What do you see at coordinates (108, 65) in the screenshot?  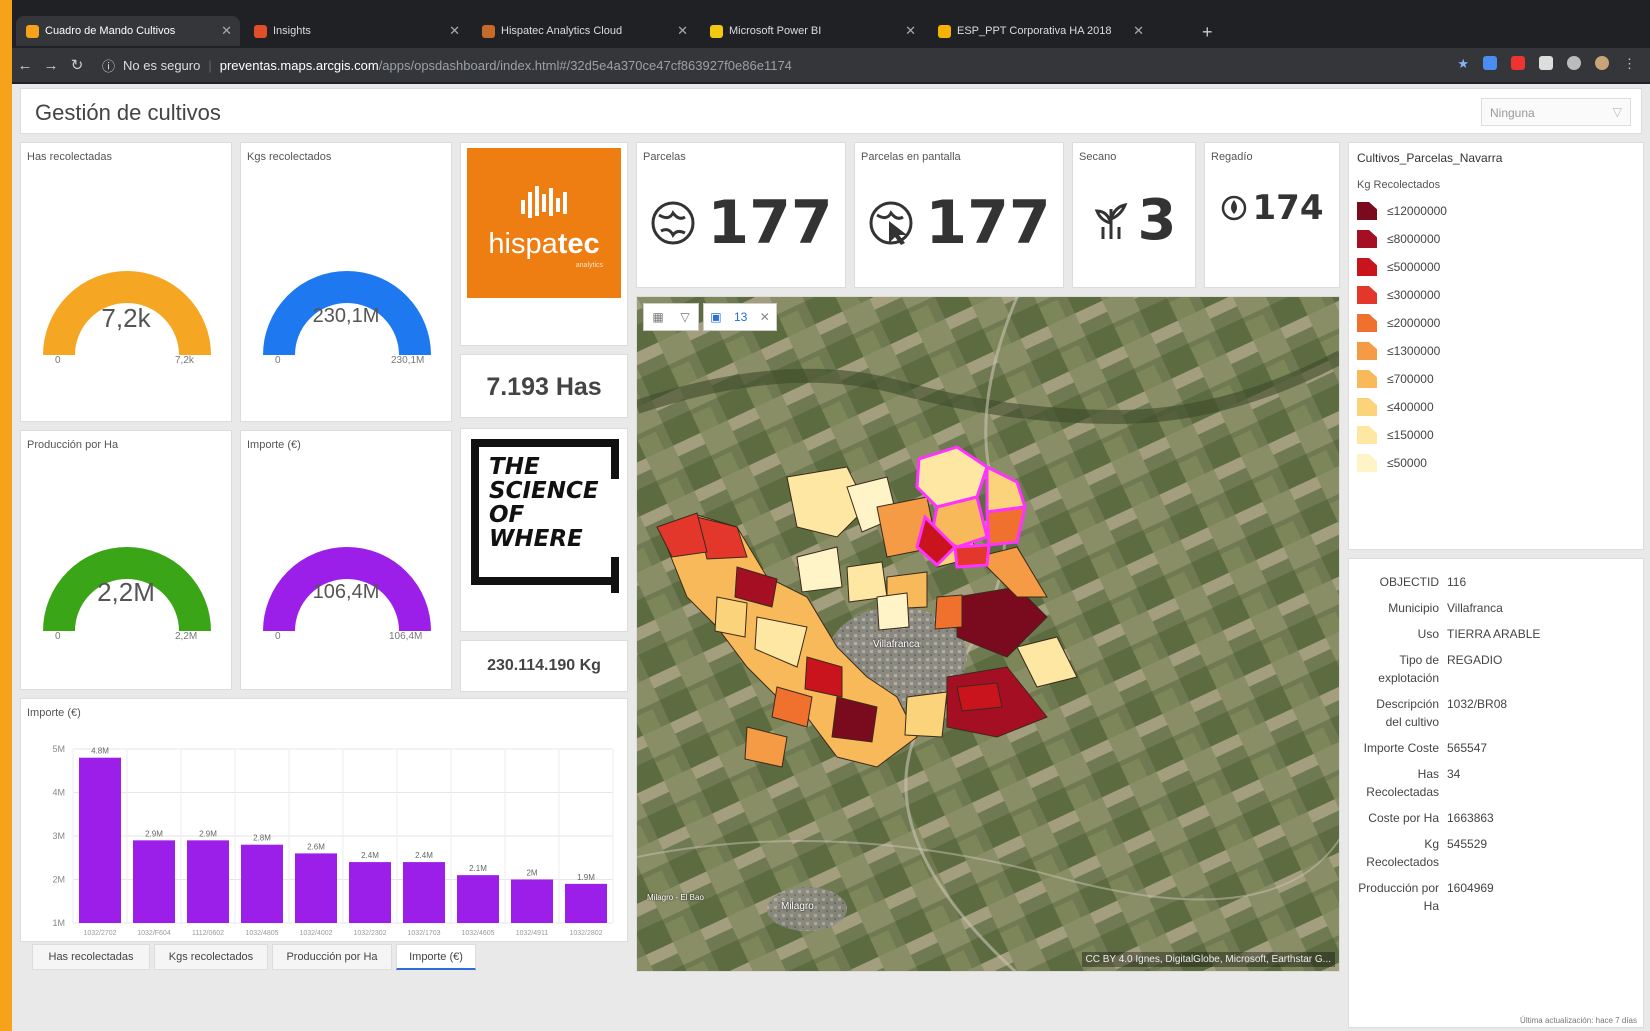 I see `info-icon: ⓘ` at bounding box center [108, 65].